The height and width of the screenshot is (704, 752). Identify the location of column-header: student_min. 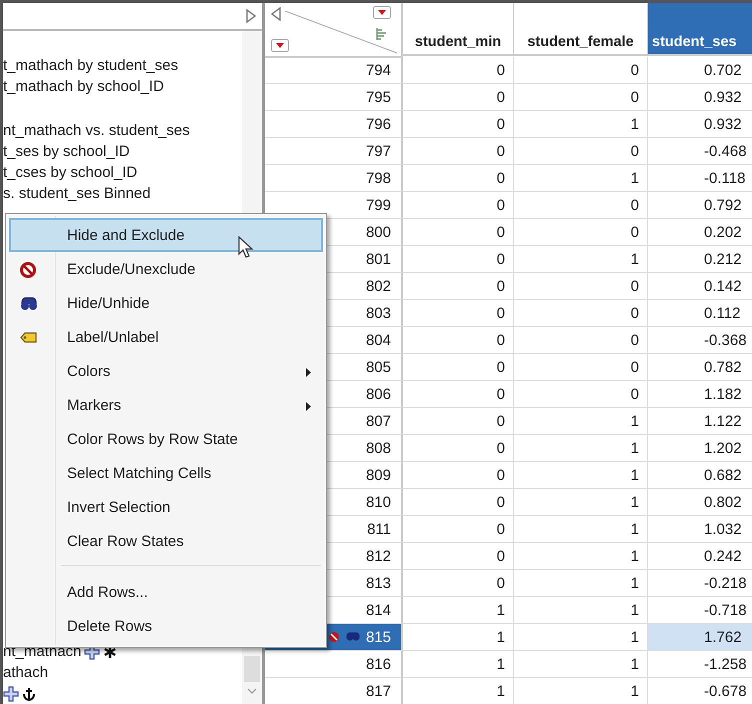
(458, 29).